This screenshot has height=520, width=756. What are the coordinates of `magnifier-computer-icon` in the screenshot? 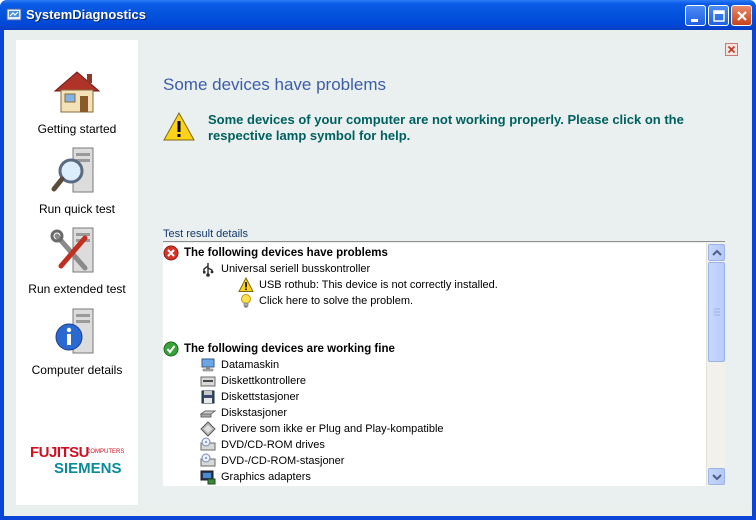 It's located at (72, 170).